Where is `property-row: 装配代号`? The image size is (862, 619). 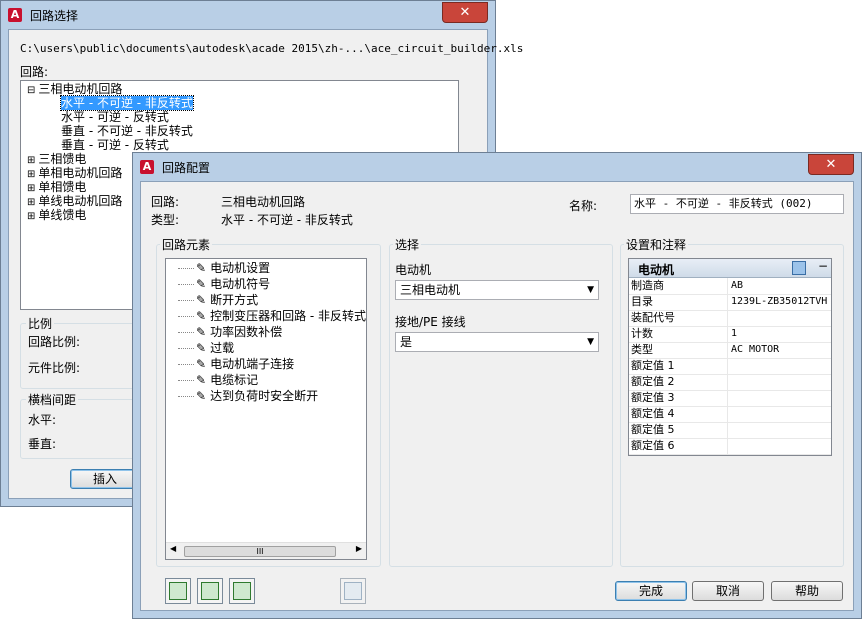 property-row: 装配代号 is located at coordinates (730, 318).